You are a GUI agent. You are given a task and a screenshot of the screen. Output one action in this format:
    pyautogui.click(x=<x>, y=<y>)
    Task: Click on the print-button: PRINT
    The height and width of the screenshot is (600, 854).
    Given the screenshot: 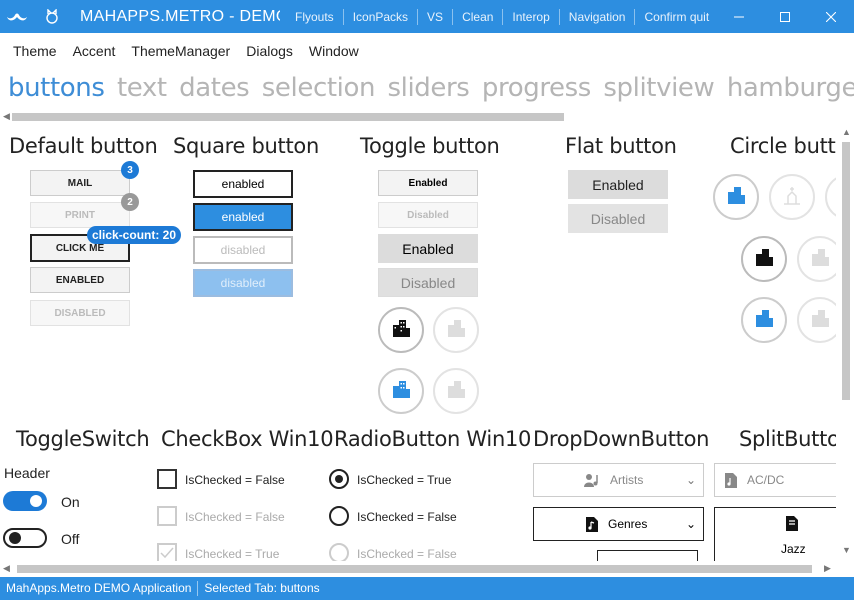 What is the action you would take?
    pyautogui.click(x=80, y=215)
    